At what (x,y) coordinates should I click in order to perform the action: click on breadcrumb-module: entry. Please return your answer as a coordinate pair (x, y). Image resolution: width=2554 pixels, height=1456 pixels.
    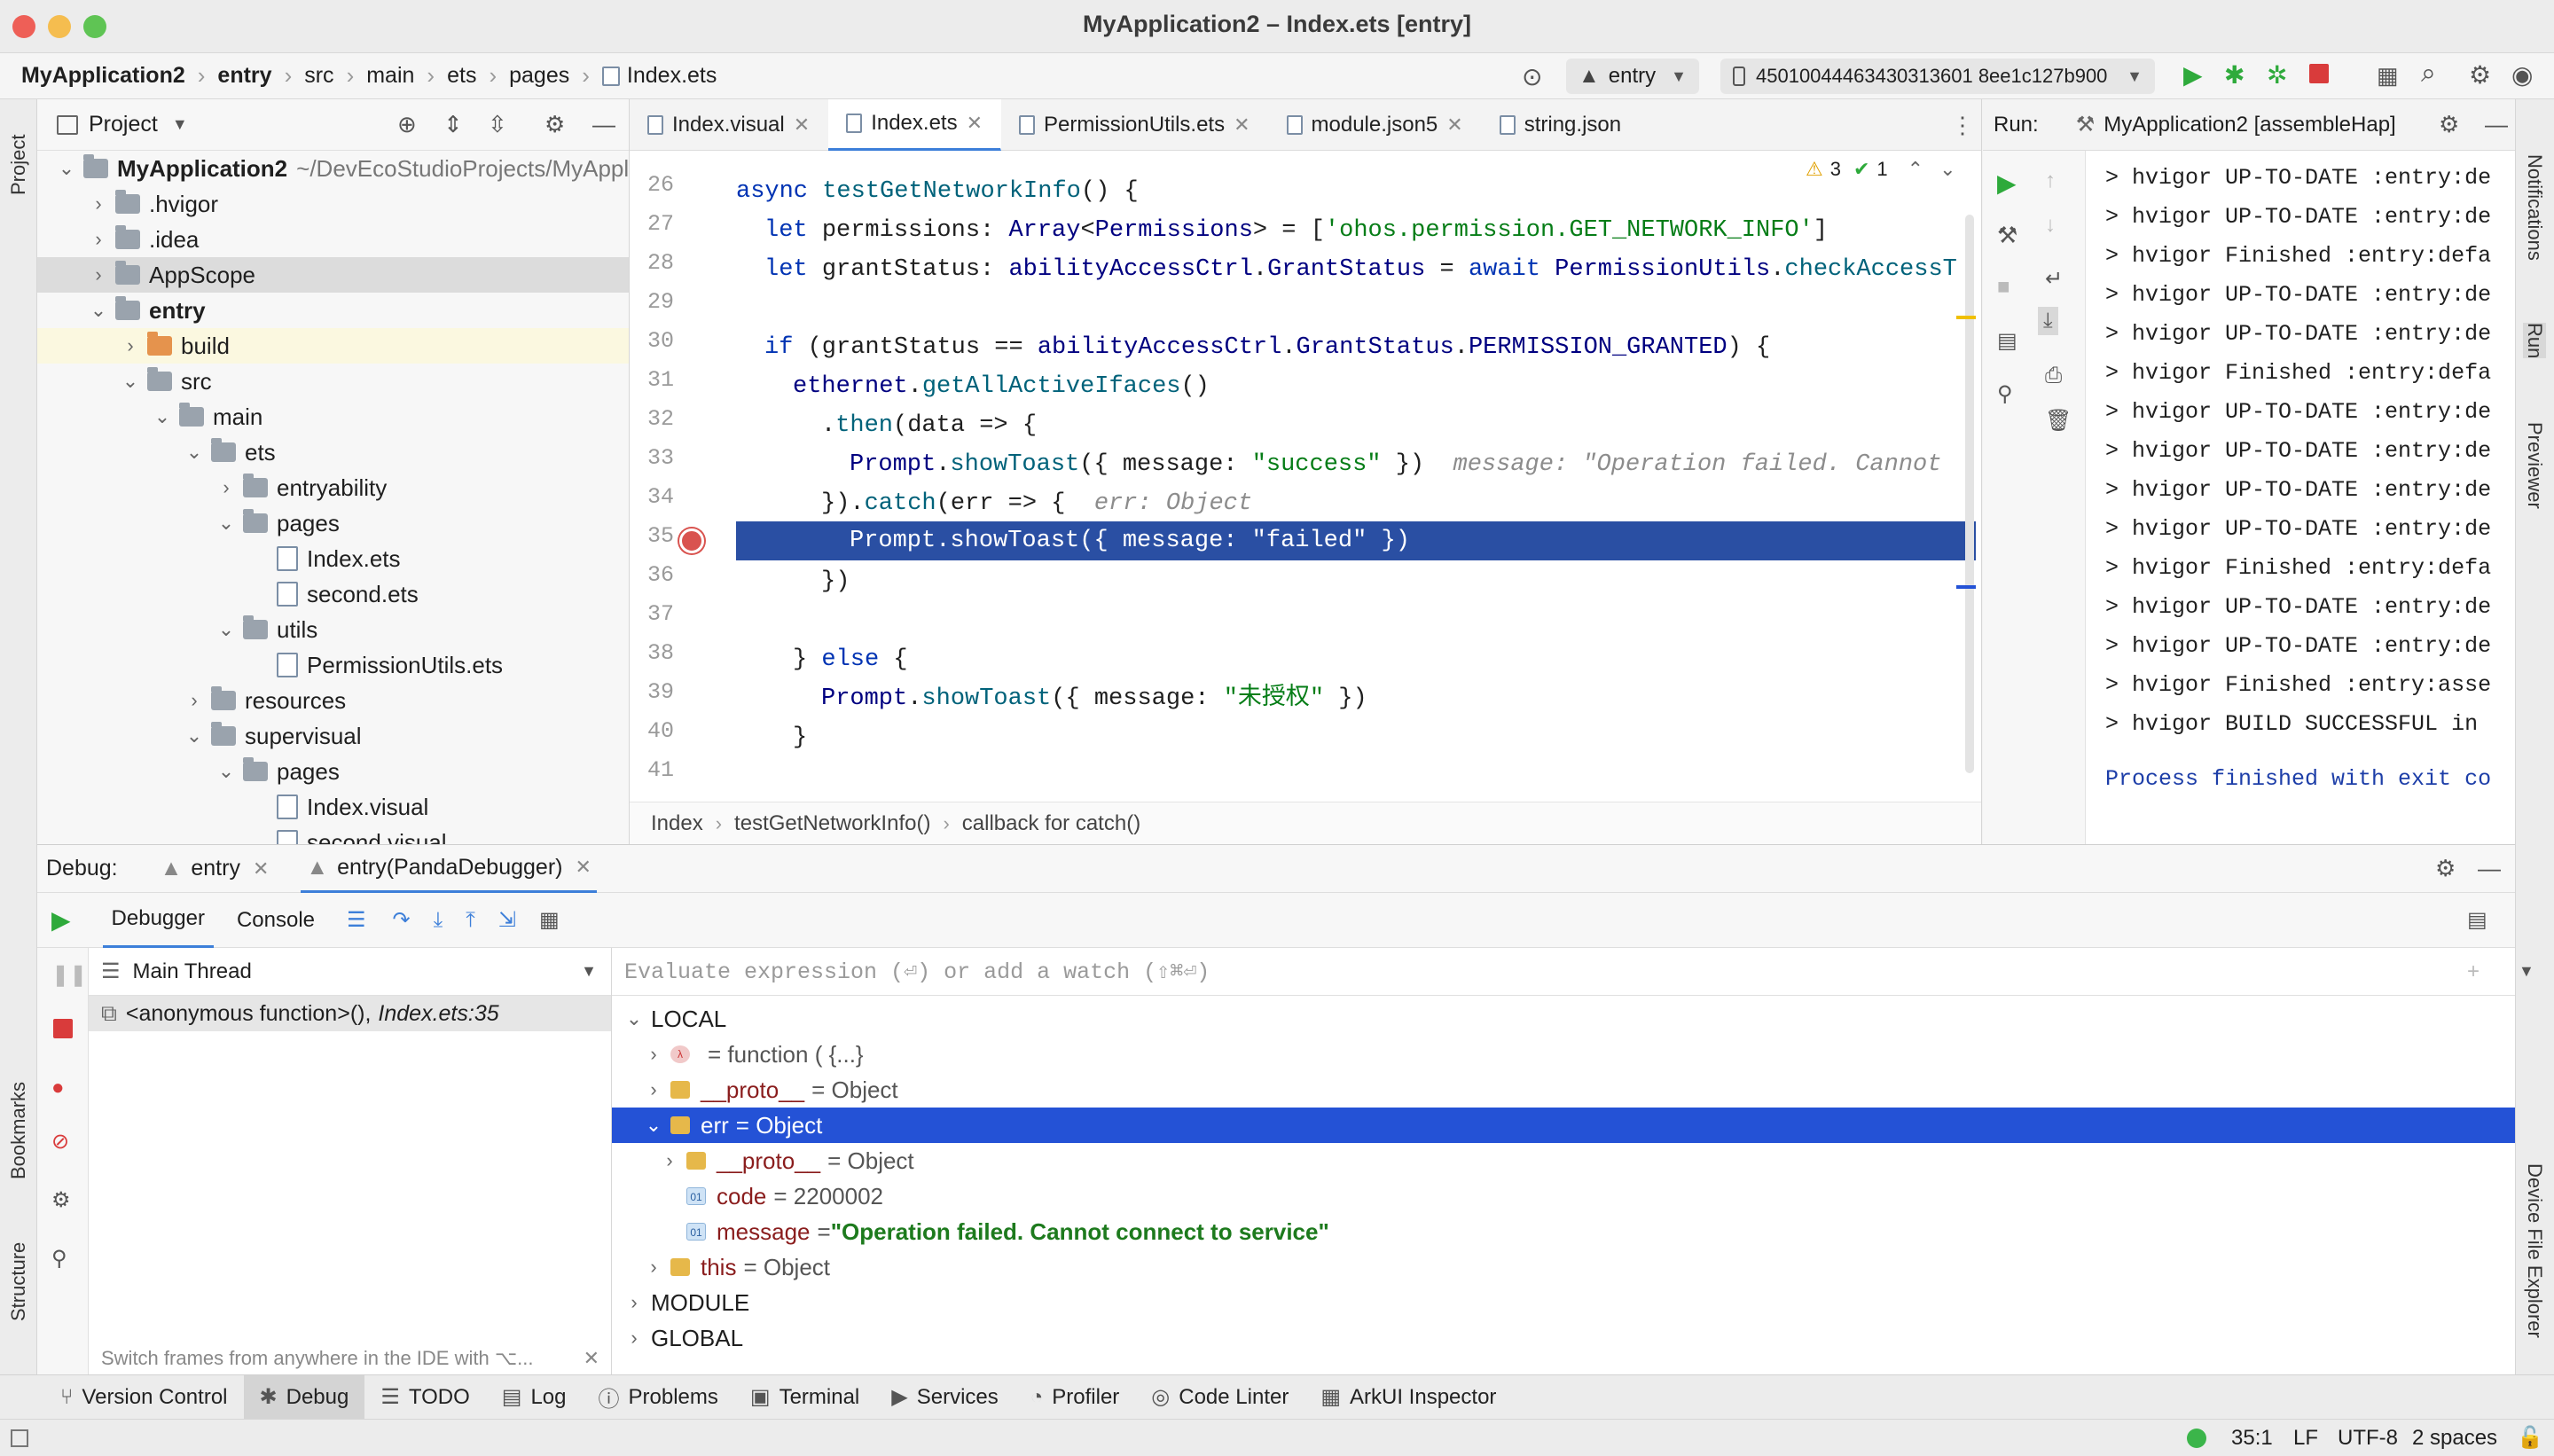
    Looking at the image, I should click on (244, 76).